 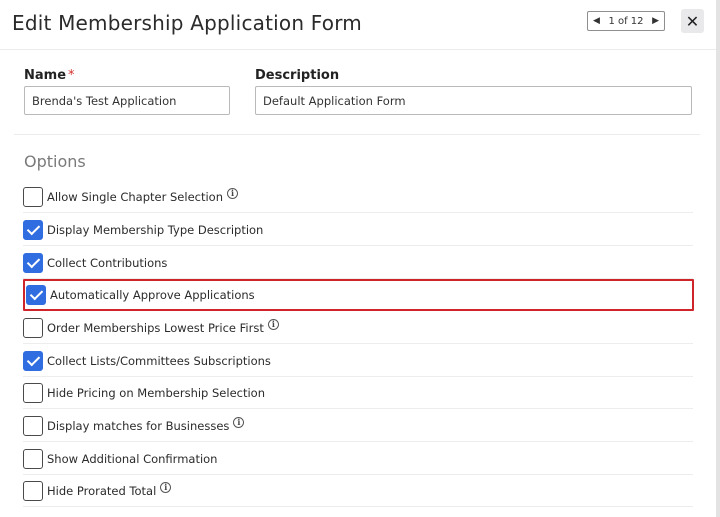 What do you see at coordinates (138, 425) in the screenshot?
I see `option-label: Display matches for Businesses` at bounding box center [138, 425].